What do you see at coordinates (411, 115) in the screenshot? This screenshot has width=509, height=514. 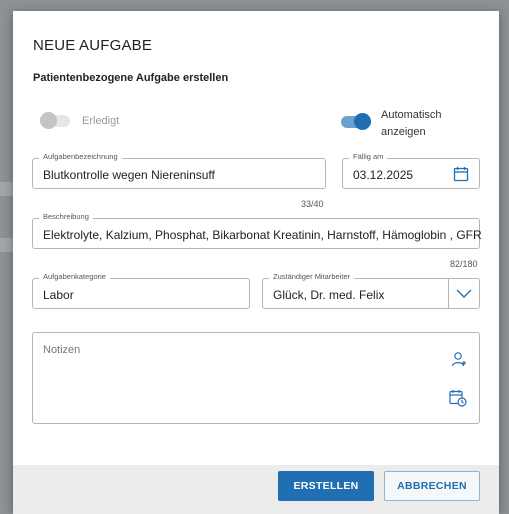 I see `auto-show-label-line1: Automatisch` at bounding box center [411, 115].